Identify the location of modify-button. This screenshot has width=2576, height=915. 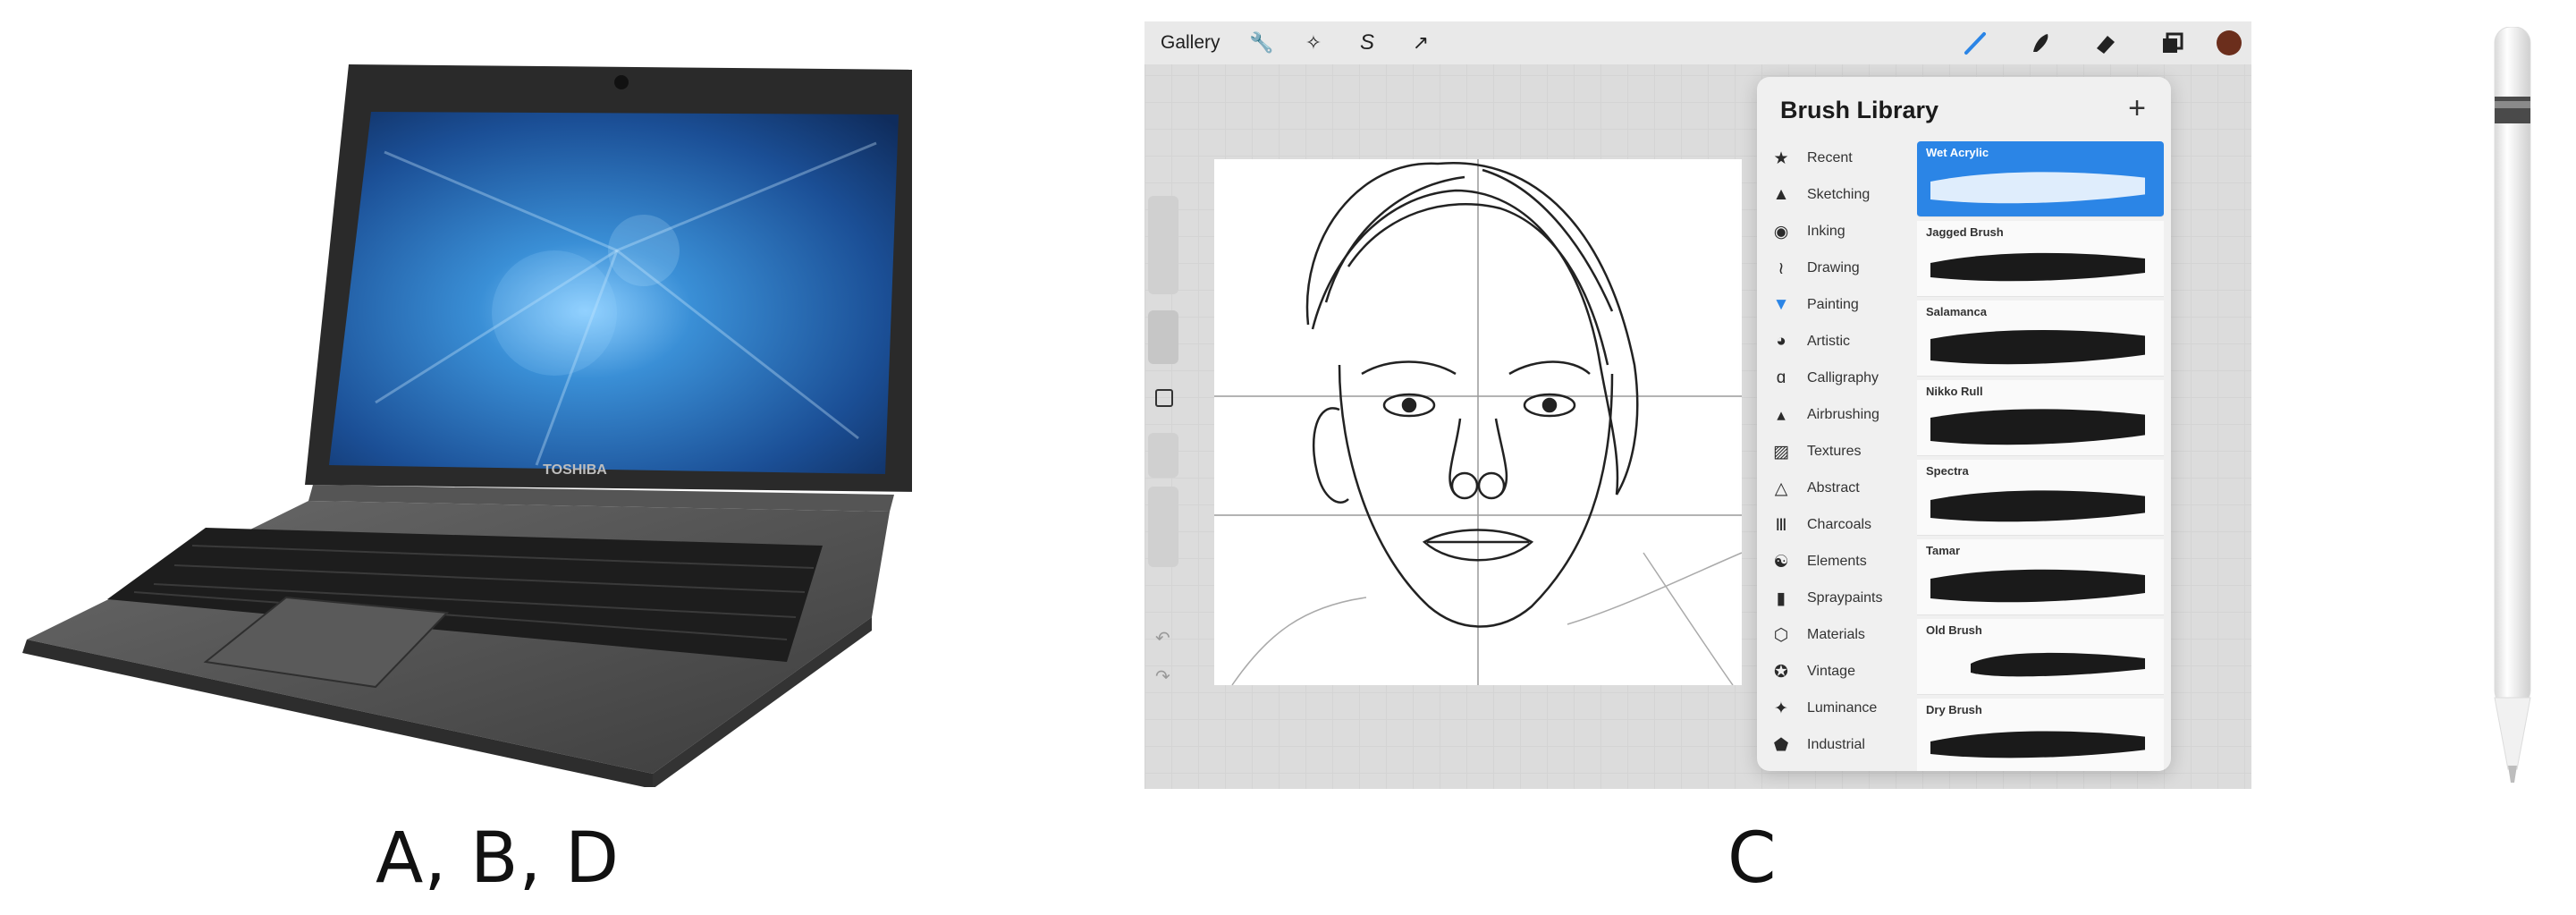
(1164, 398).